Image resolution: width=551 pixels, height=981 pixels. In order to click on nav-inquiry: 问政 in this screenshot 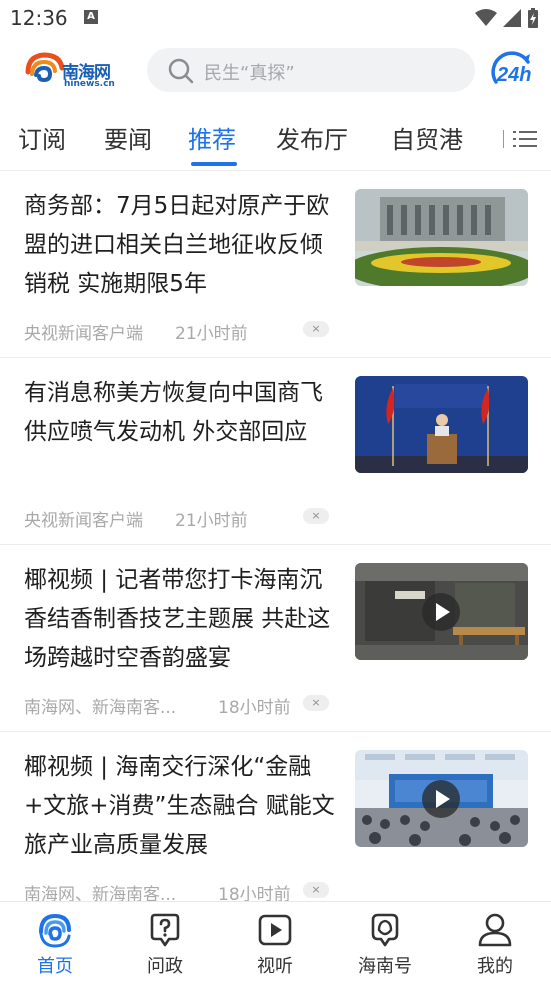, I will do `click(165, 941)`.